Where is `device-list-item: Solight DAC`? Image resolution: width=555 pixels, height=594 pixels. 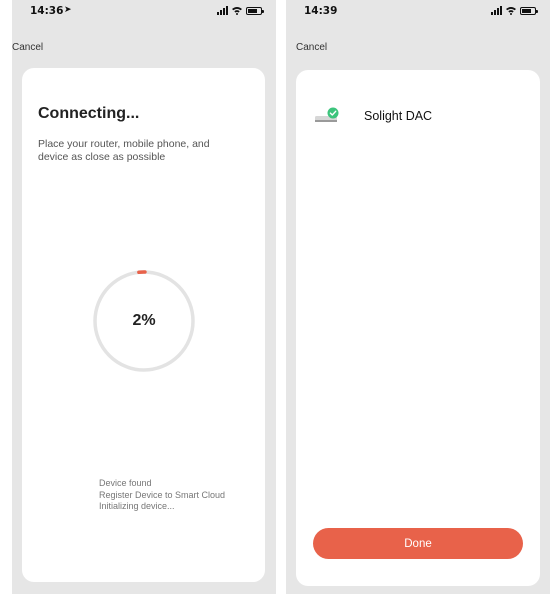 device-list-item: Solight DAC is located at coordinates (373, 116).